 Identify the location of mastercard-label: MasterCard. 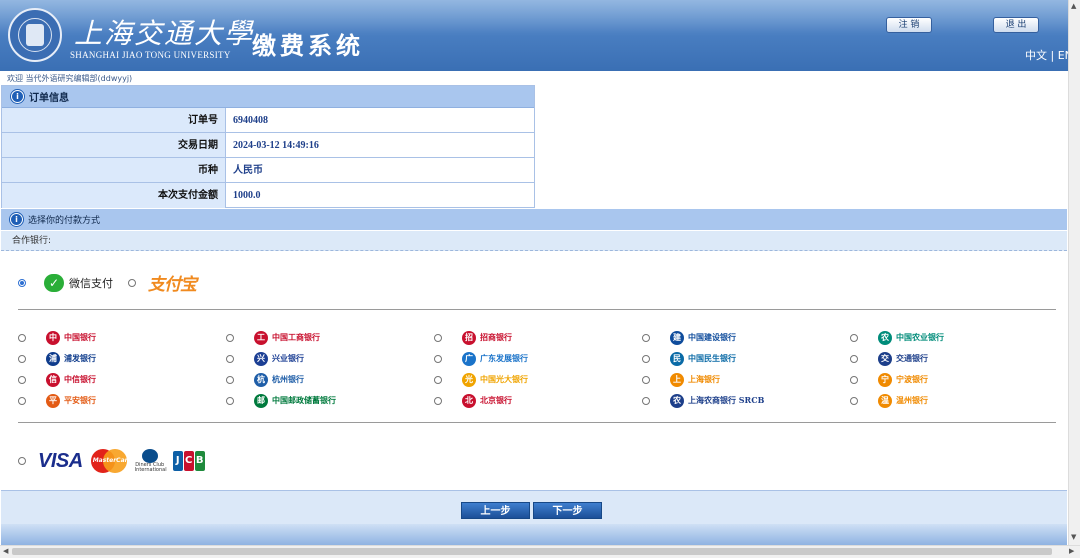
(112, 460).